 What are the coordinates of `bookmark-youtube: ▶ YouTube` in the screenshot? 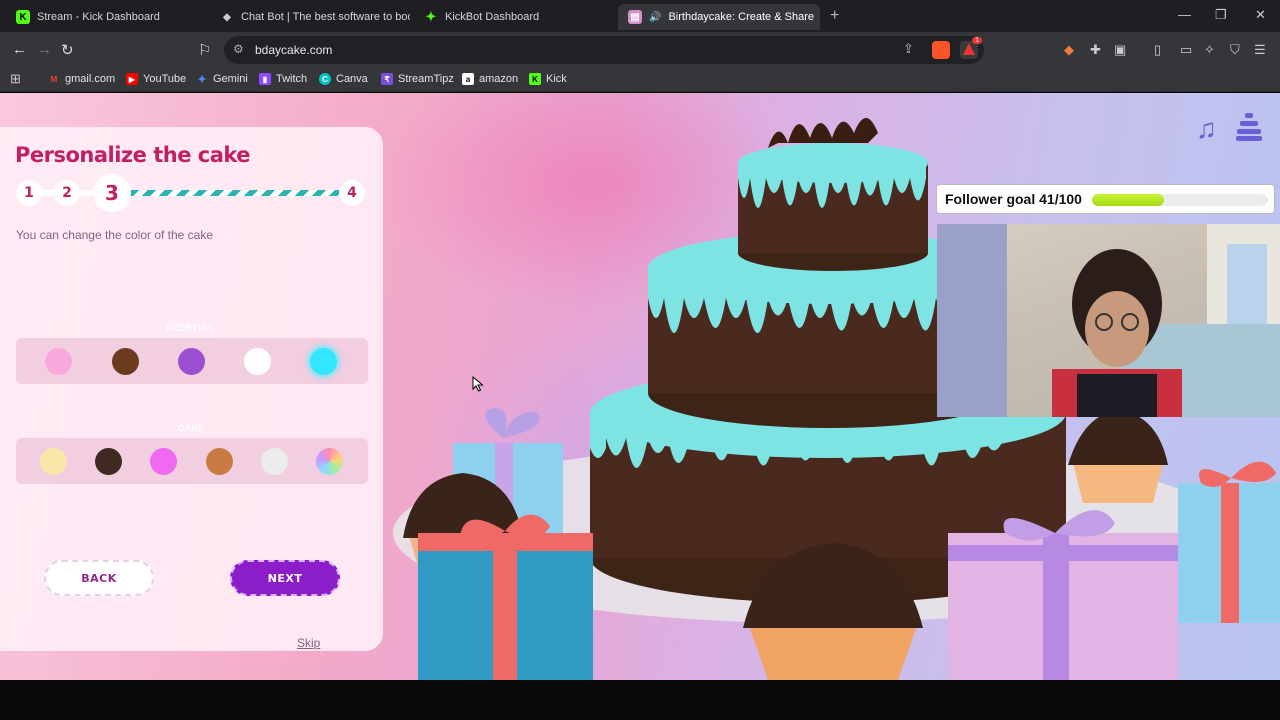 It's located at (156, 79).